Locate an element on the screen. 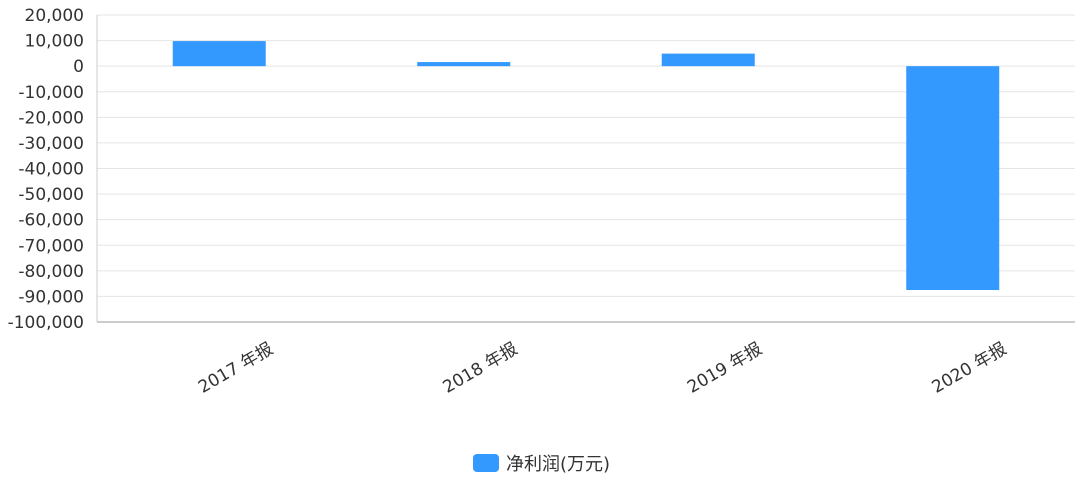 The image size is (1080, 499). y-tick-label: -70,000 is located at coordinates (51, 246).